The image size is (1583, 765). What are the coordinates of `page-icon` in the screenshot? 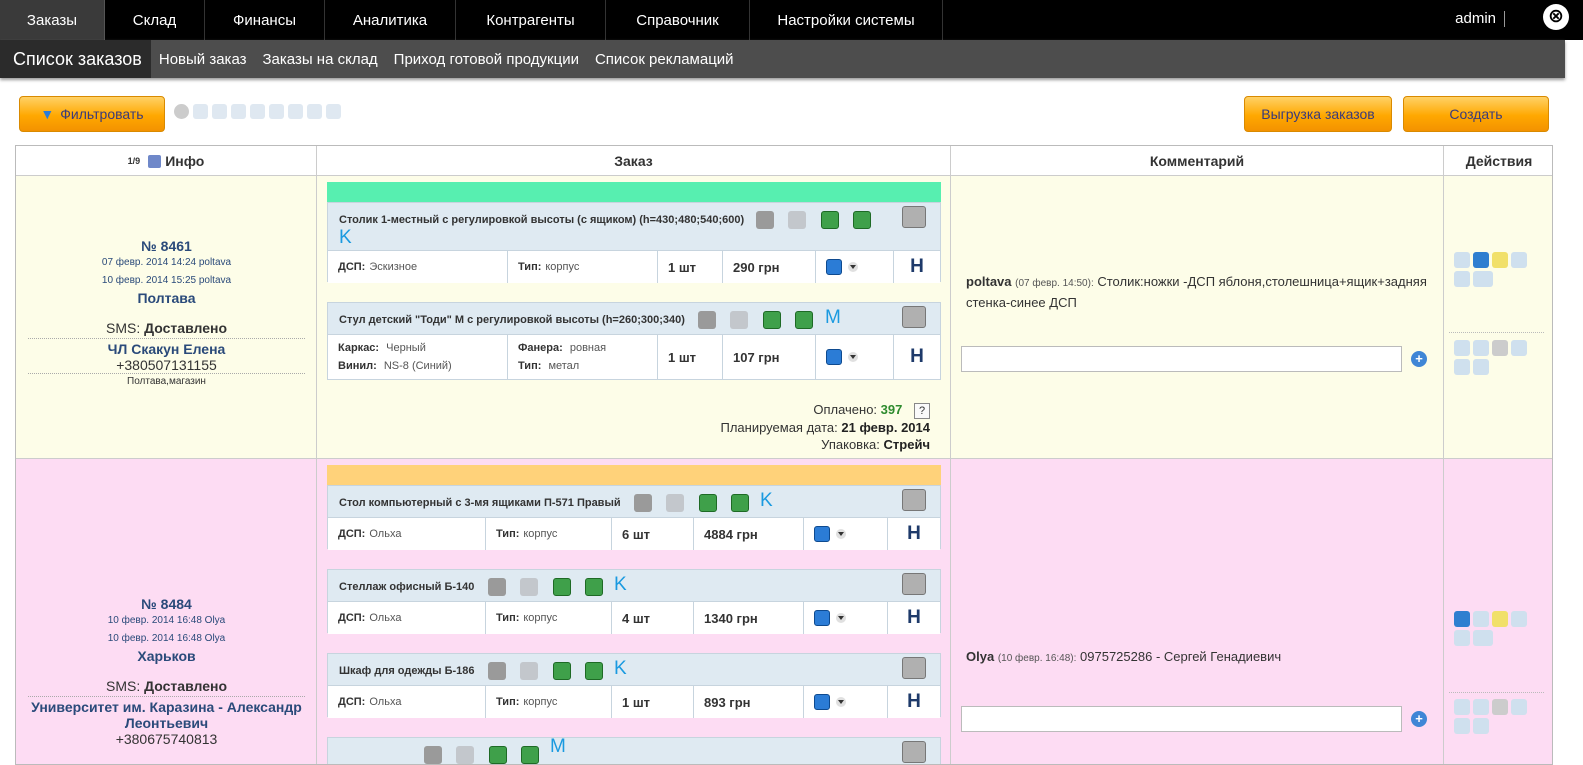 It's located at (333, 111).